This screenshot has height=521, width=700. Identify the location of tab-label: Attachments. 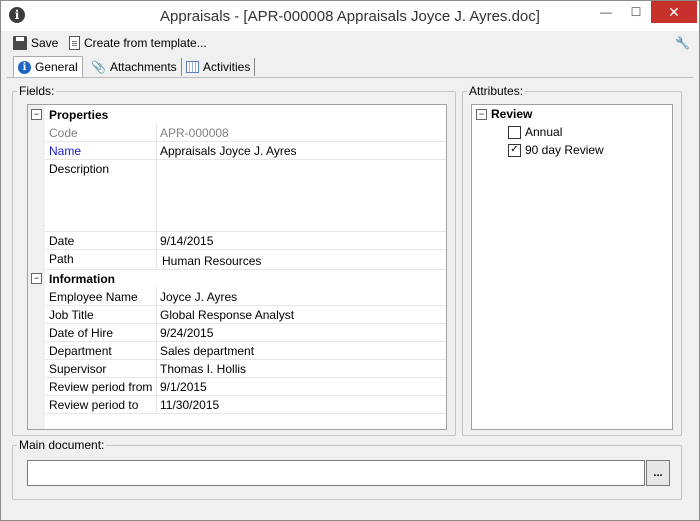
(143, 67).